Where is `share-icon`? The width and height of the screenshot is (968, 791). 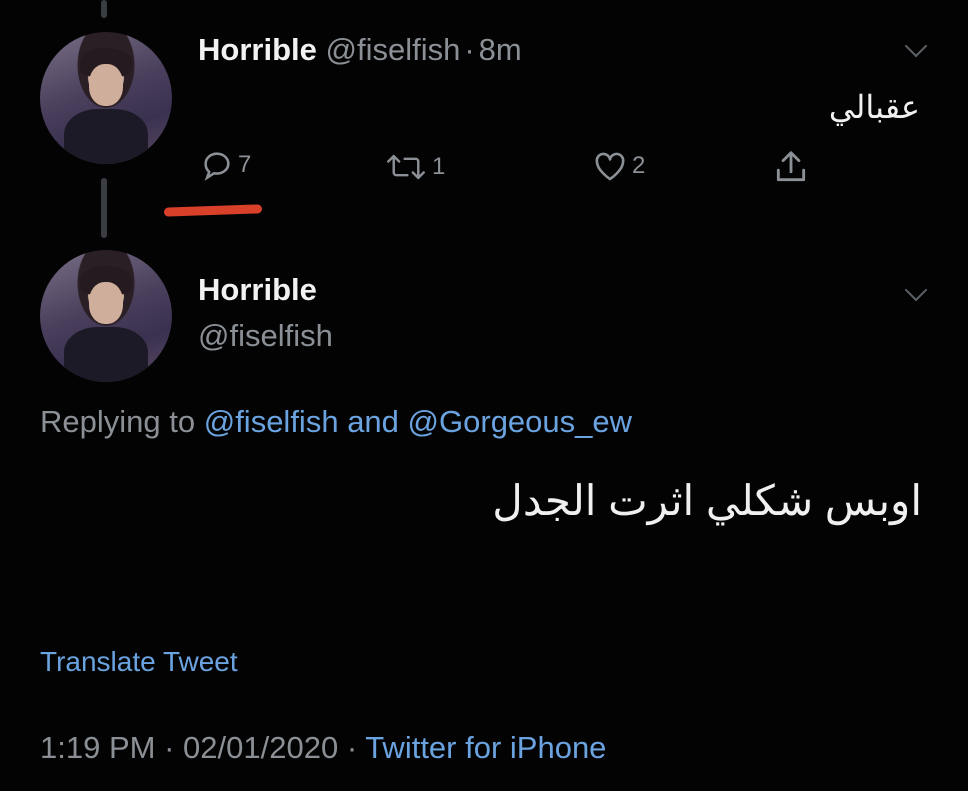
share-icon is located at coordinates (791, 167).